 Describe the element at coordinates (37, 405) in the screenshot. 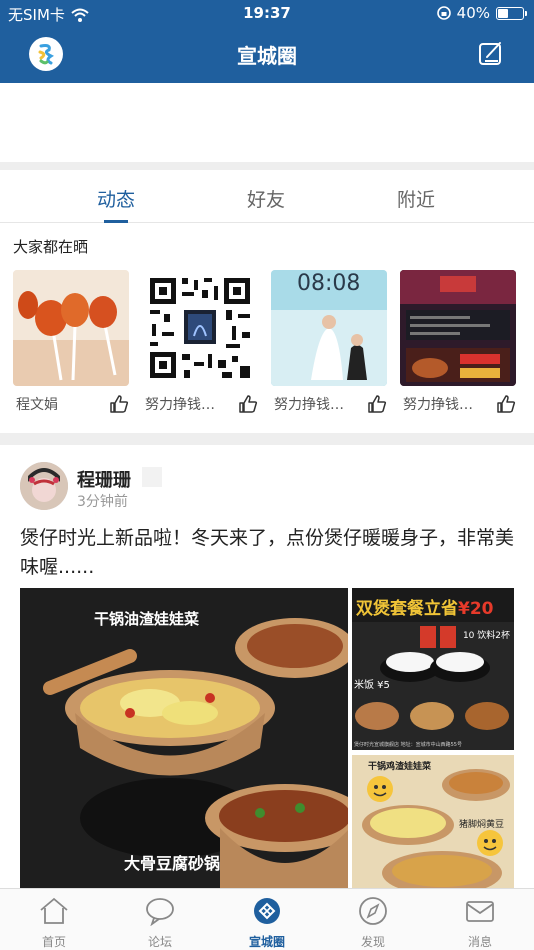

I see `story-author: 程文娟` at that location.